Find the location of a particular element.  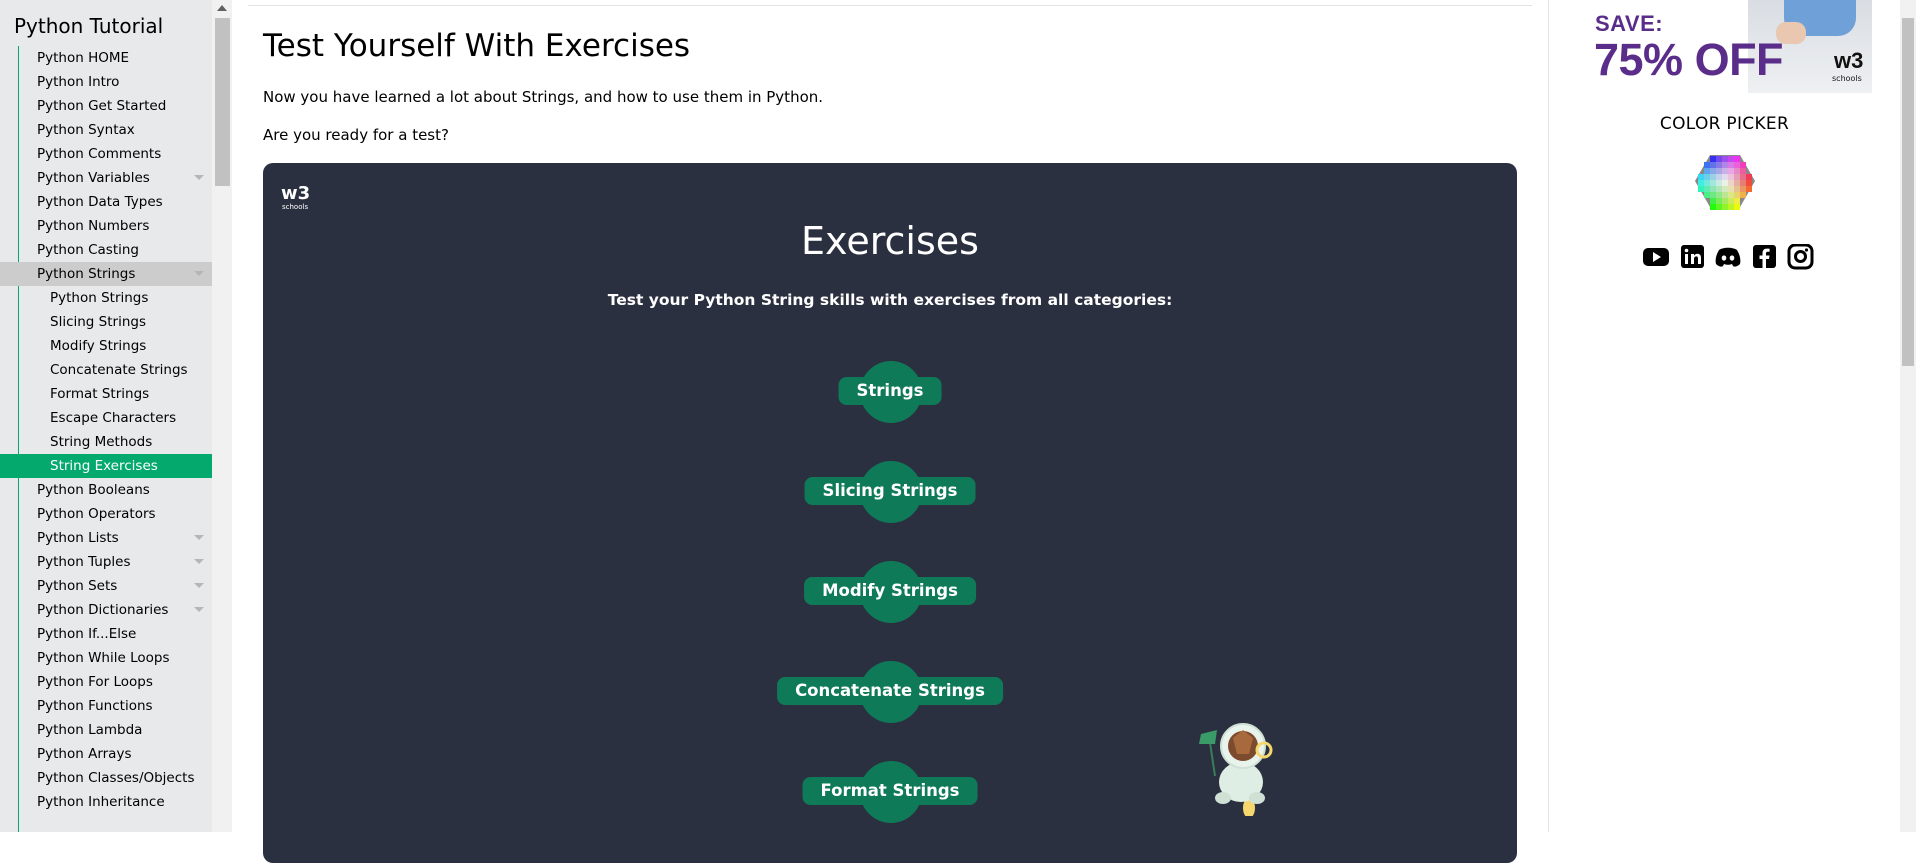

sidebar-item: Concatenate Strings is located at coordinates (106, 370).